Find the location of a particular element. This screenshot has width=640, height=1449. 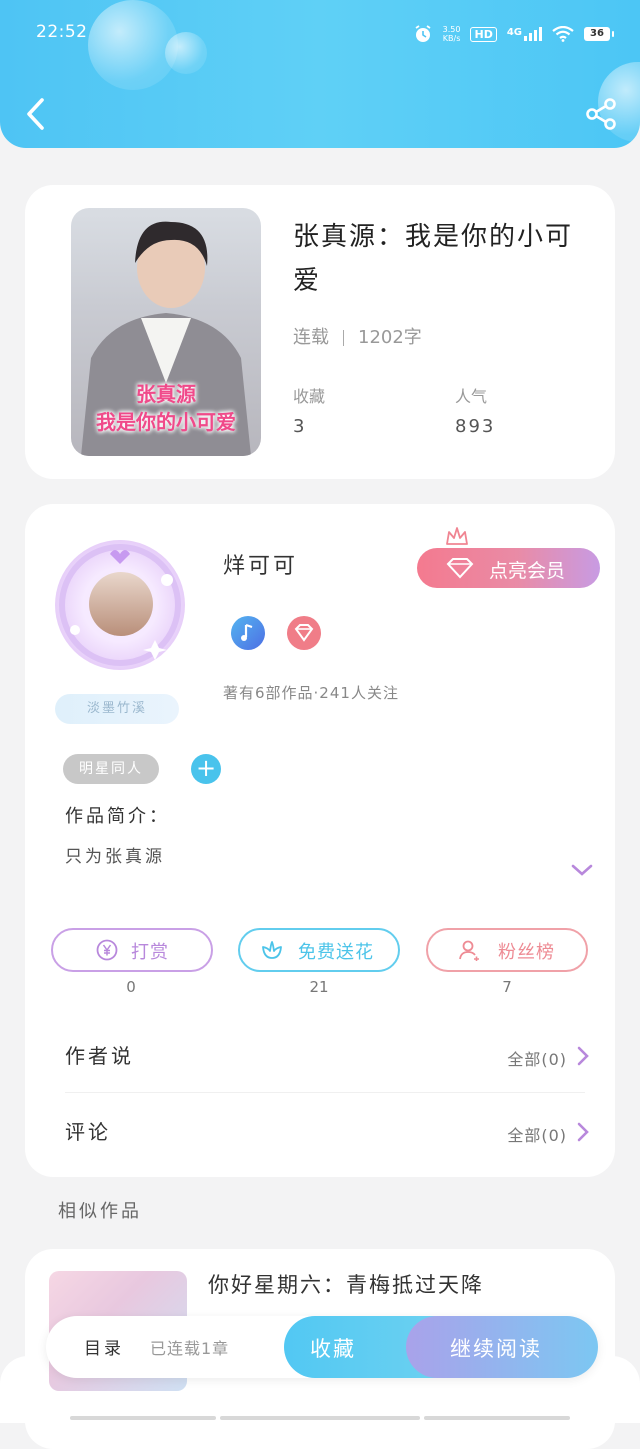

signal-icon: 4G is located at coordinates (524, 34).